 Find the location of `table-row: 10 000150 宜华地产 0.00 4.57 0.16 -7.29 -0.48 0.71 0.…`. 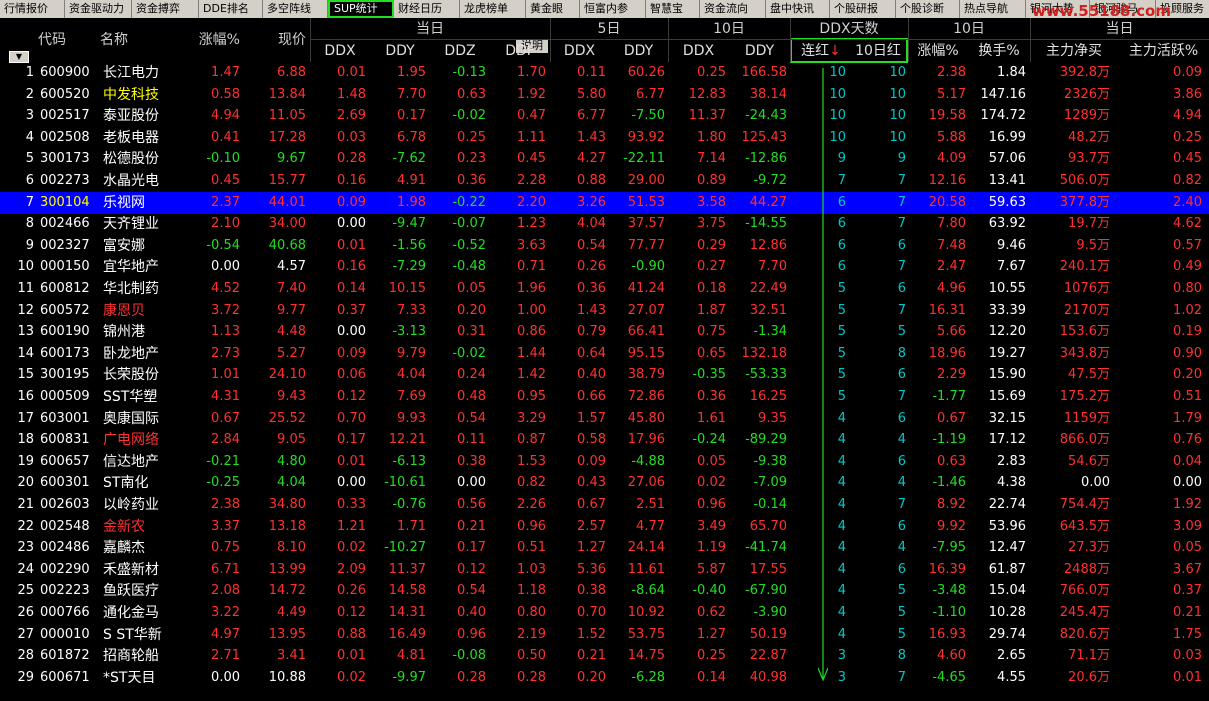

table-row: 10 000150 宜华地产 0.00 4.57 0.16 -7.29 -0.48 0.71 0.… is located at coordinates (604, 267).